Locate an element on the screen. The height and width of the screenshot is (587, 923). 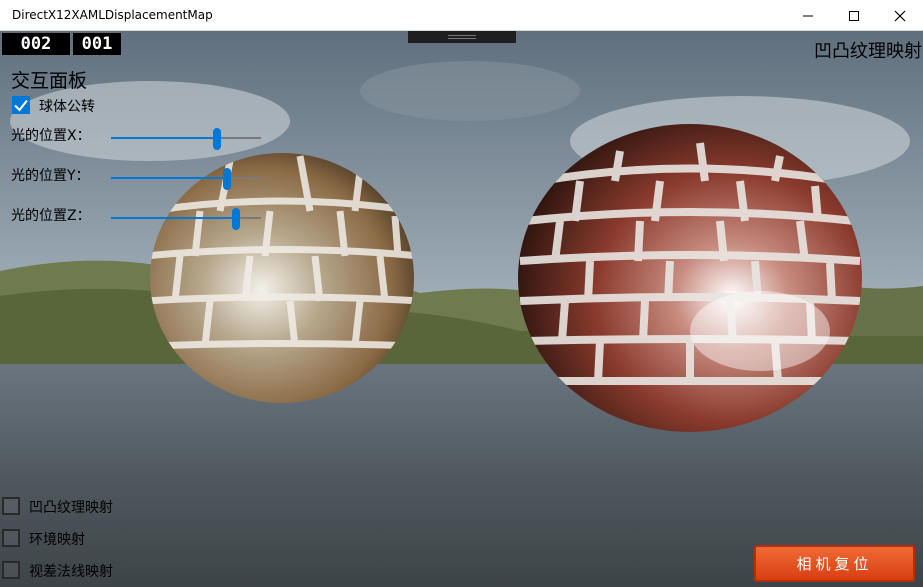
maximize-button is located at coordinates (854, 15).